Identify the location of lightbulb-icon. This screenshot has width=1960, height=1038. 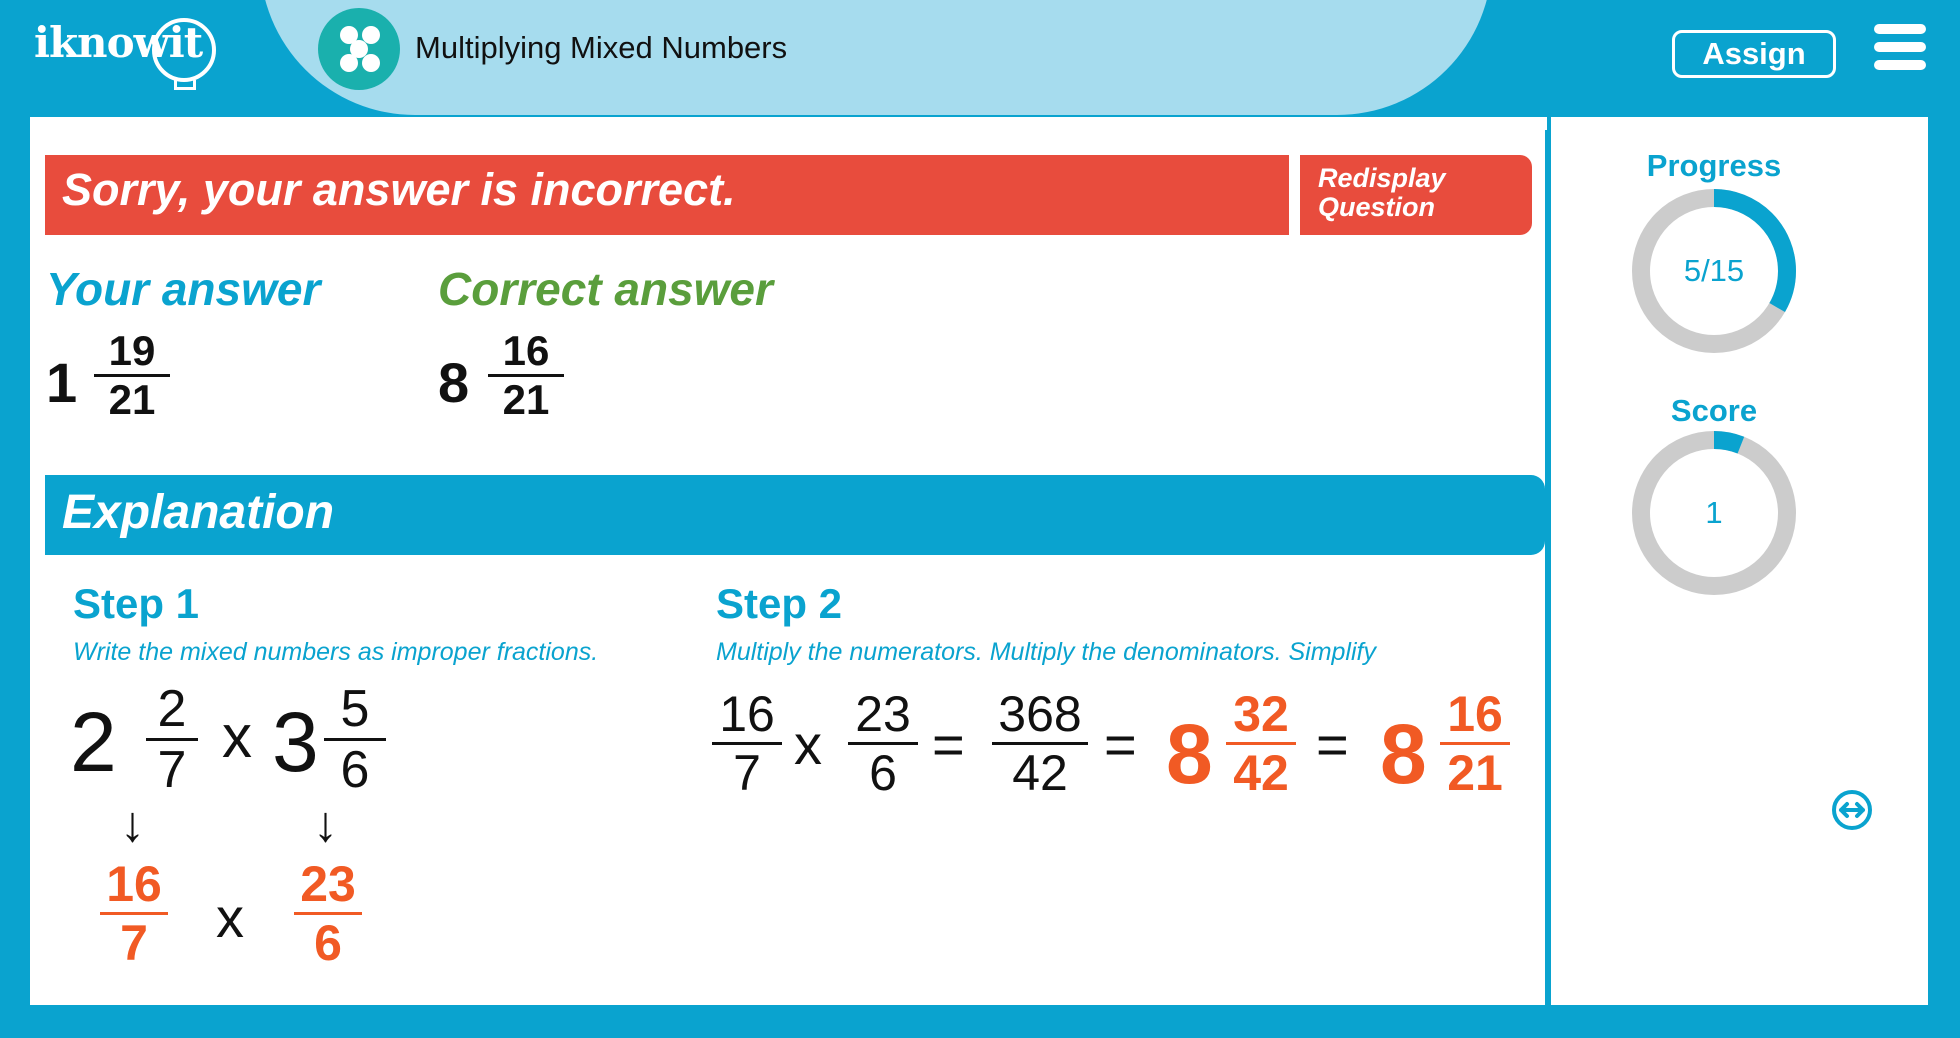
(184, 50).